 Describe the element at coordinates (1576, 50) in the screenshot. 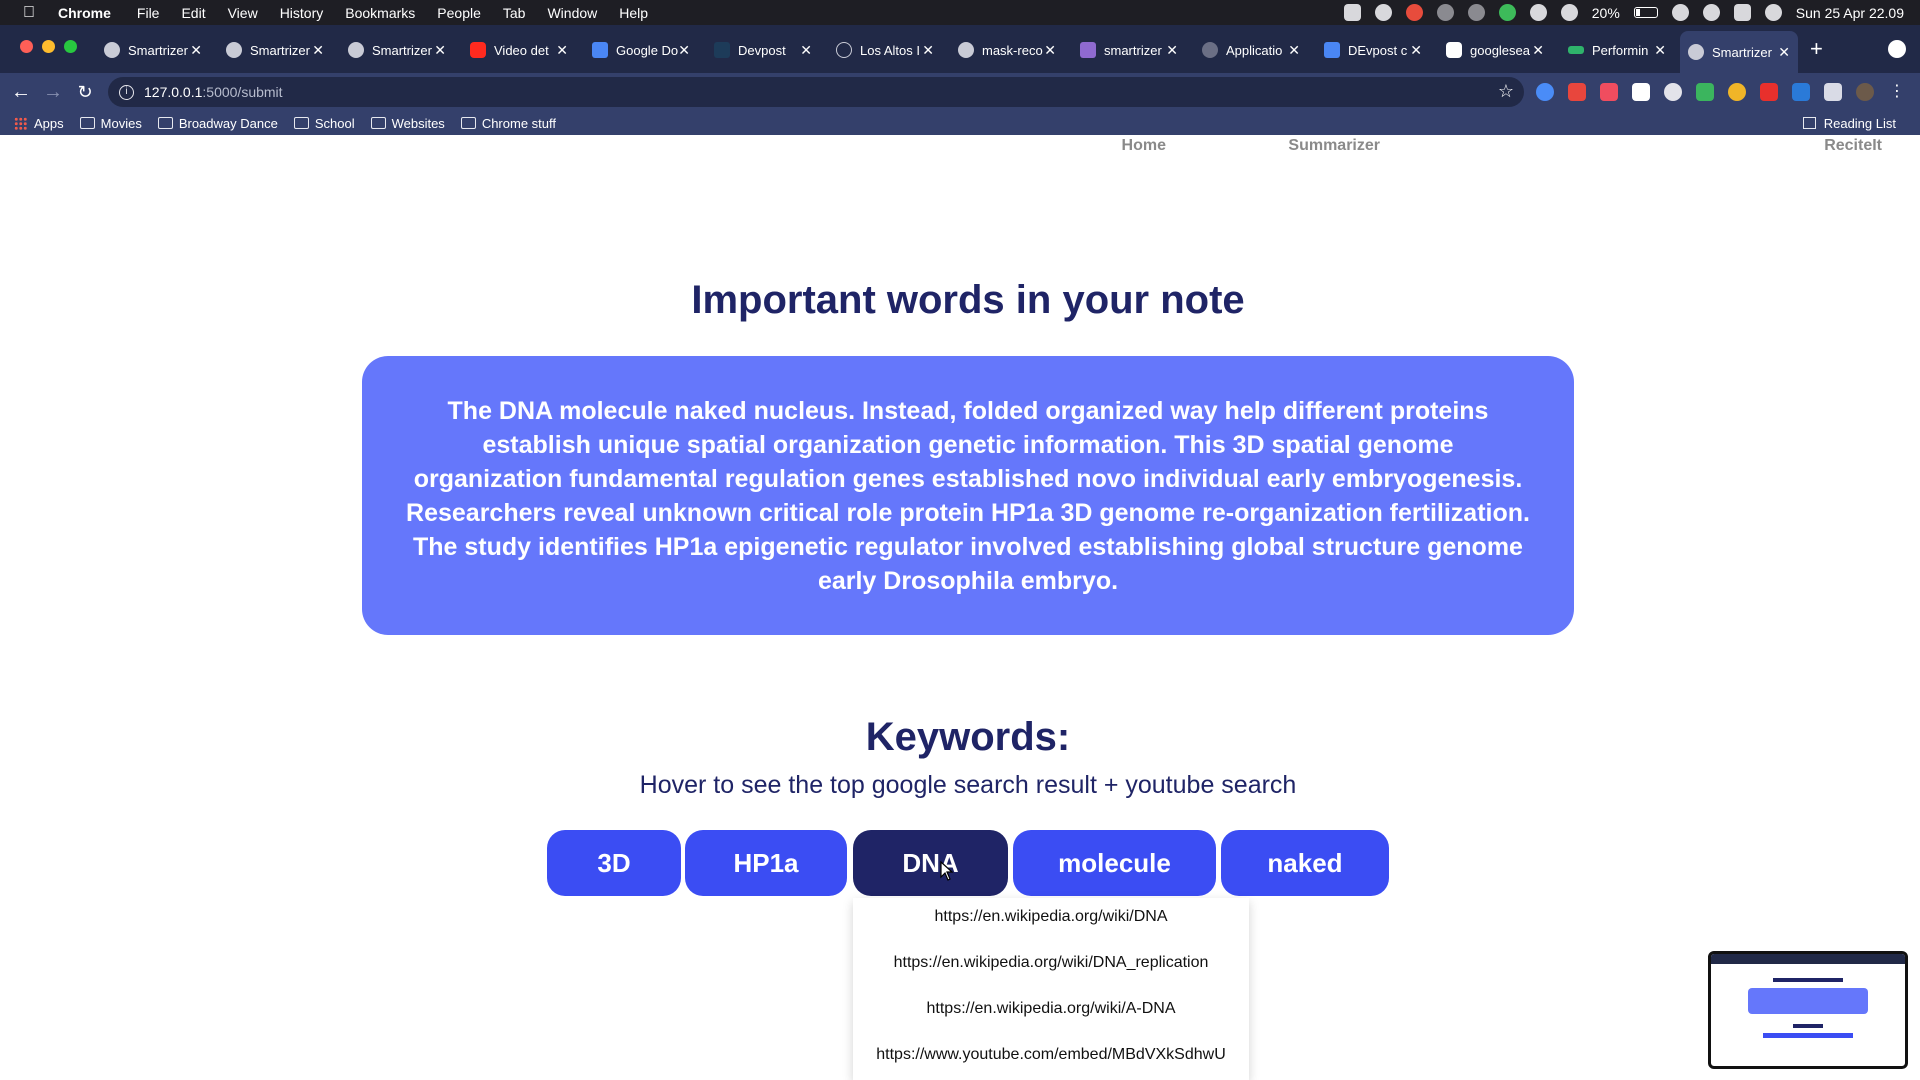

I see `tab-favicon-icon` at that location.